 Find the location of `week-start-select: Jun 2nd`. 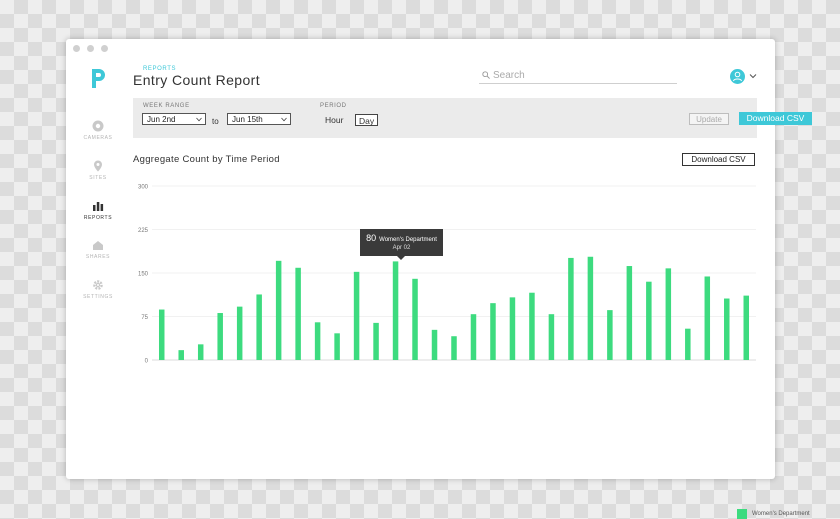

week-start-select: Jun 2nd is located at coordinates (174, 119).